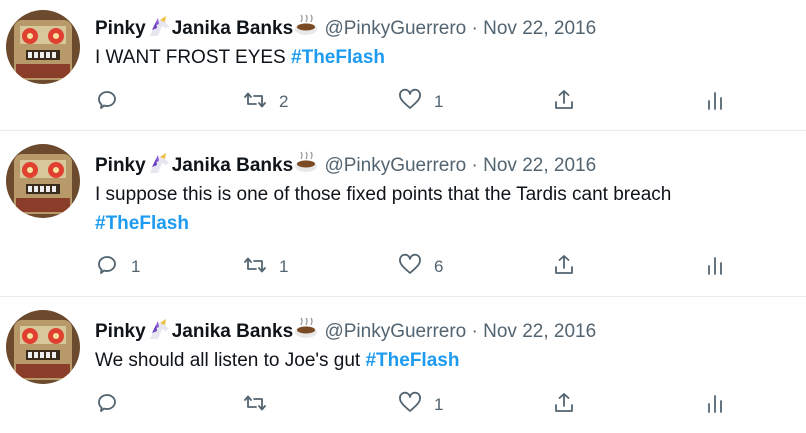 The width and height of the screenshot is (806, 433). I want to click on tweet-actions: 1, so click(425, 405).